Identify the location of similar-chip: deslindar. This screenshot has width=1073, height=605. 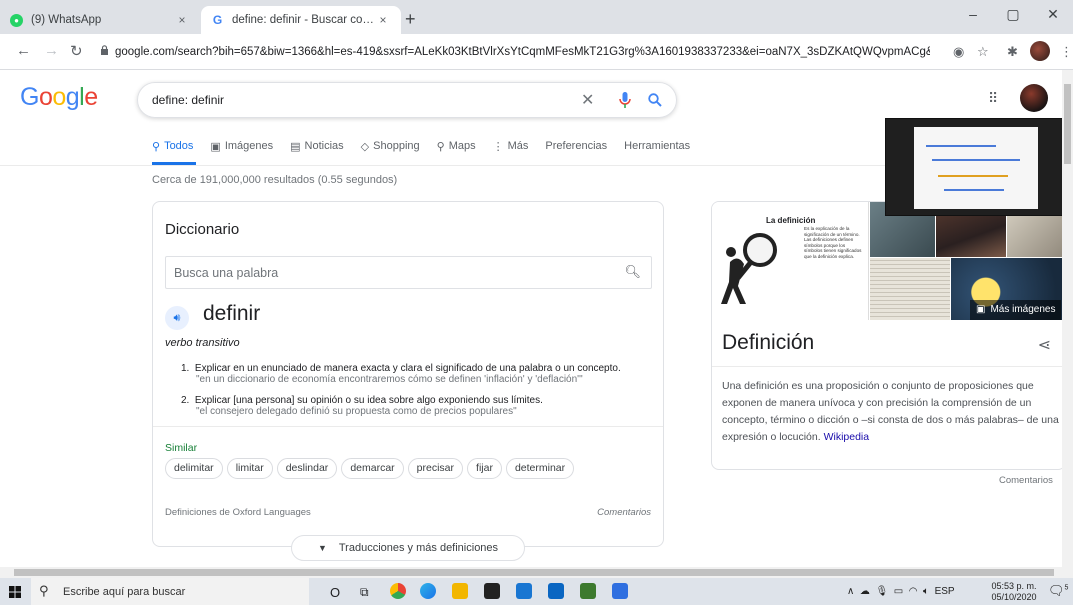
(307, 468).